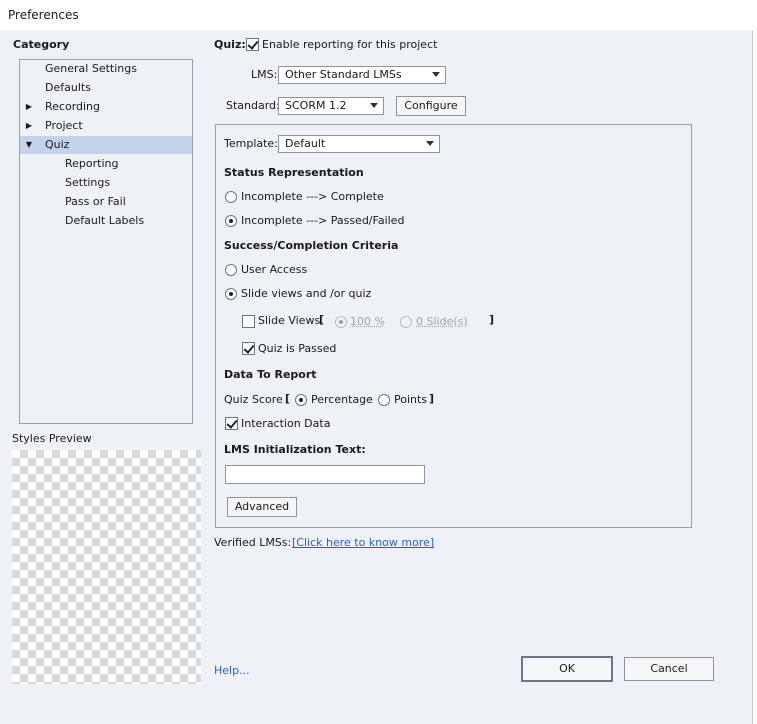 This screenshot has height=724, width=757. What do you see at coordinates (253, 399) in the screenshot?
I see `quiz-score-label: Quiz Score` at bounding box center [253, 399].